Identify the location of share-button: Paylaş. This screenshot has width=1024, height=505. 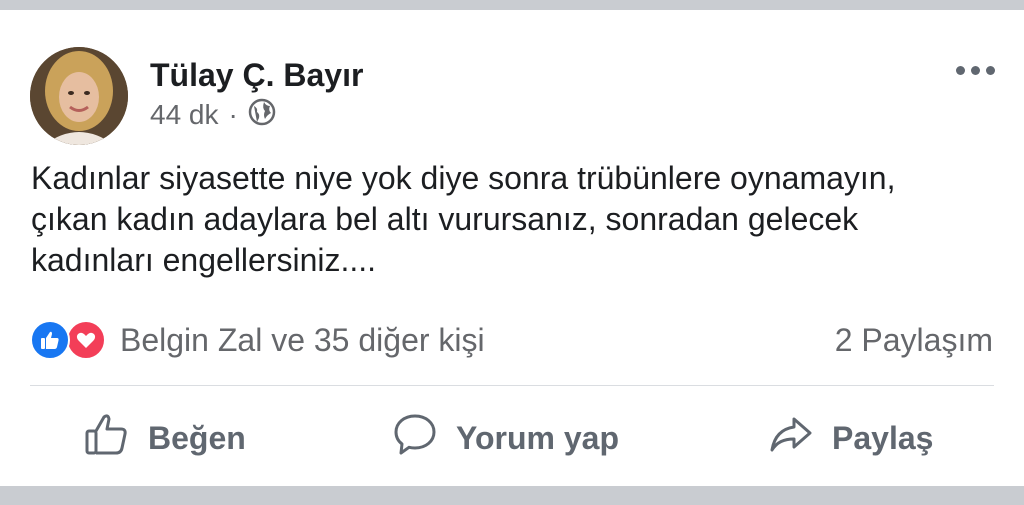
(850, 438).